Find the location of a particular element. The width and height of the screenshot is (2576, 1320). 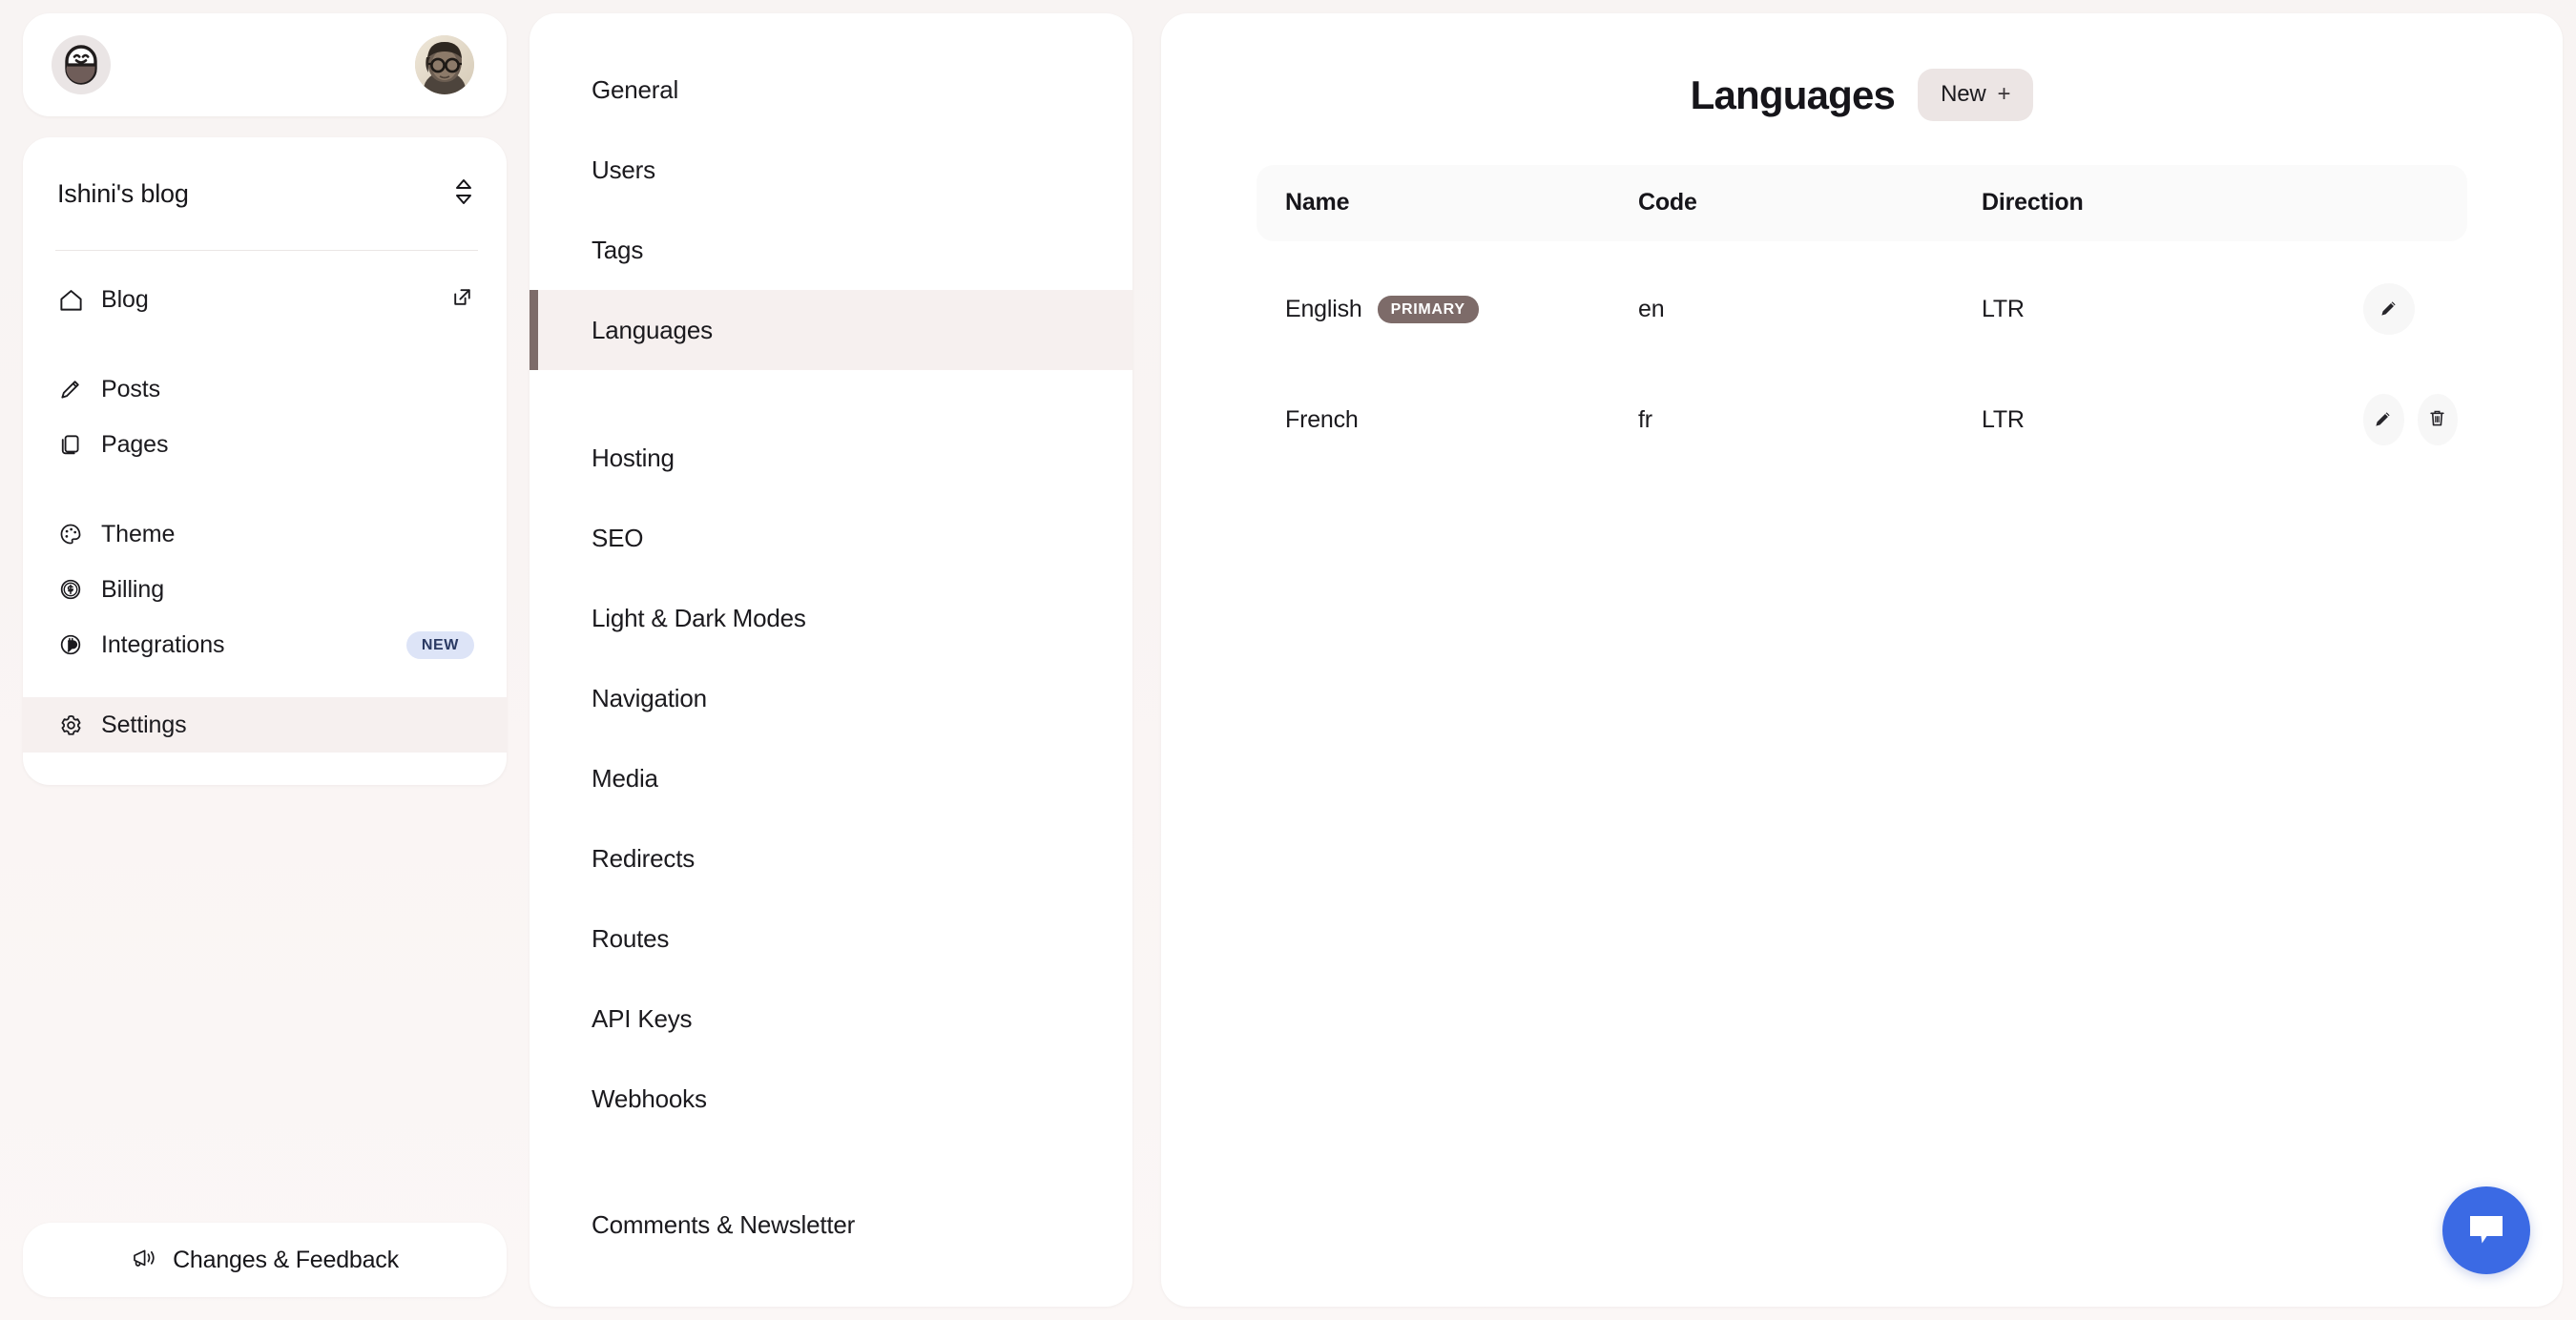

settings-nav-item-languages: Languages is located at coordinates (831, 330).